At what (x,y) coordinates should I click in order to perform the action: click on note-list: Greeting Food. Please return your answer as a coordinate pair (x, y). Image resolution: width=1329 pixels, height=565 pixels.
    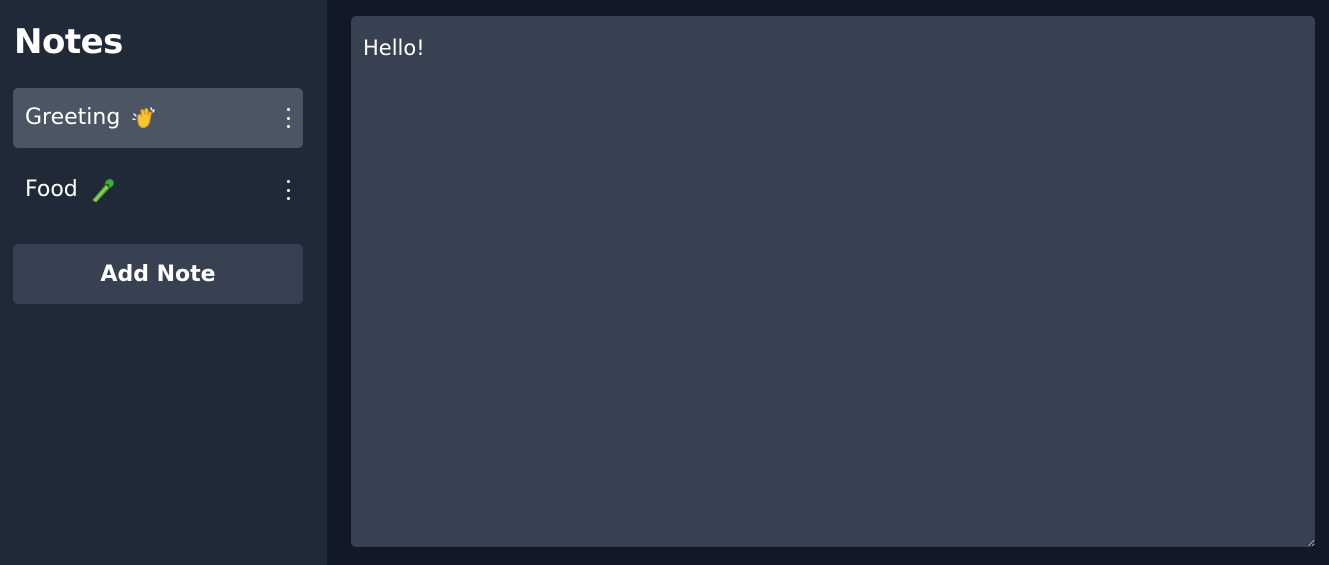
    Looking at the image, I should click on (158, 160).